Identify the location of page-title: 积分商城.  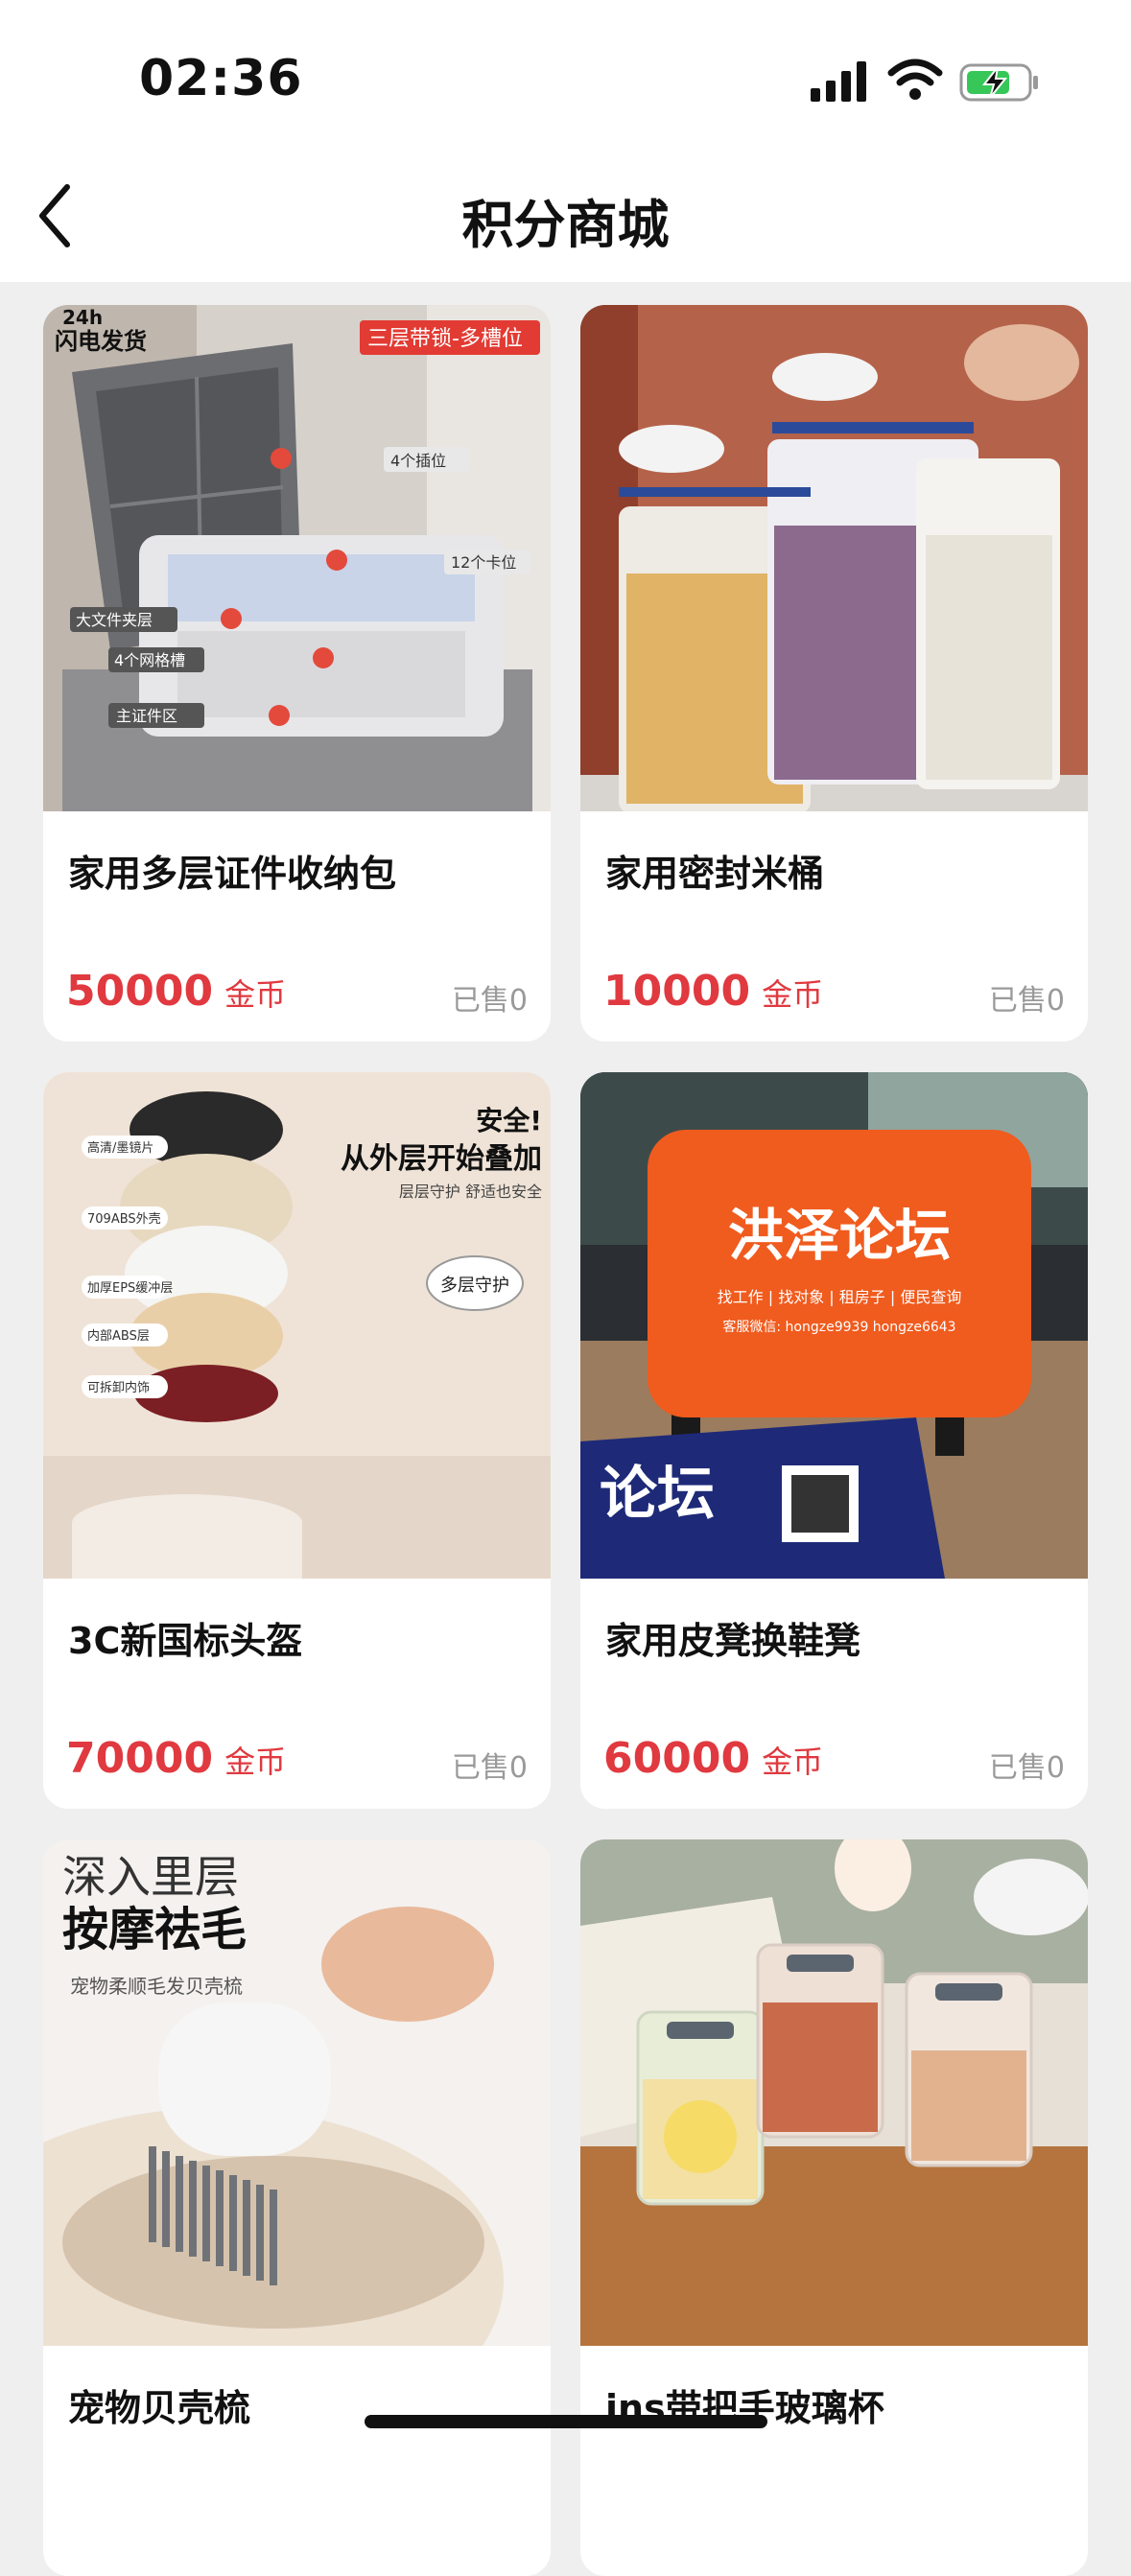
(566, 225).